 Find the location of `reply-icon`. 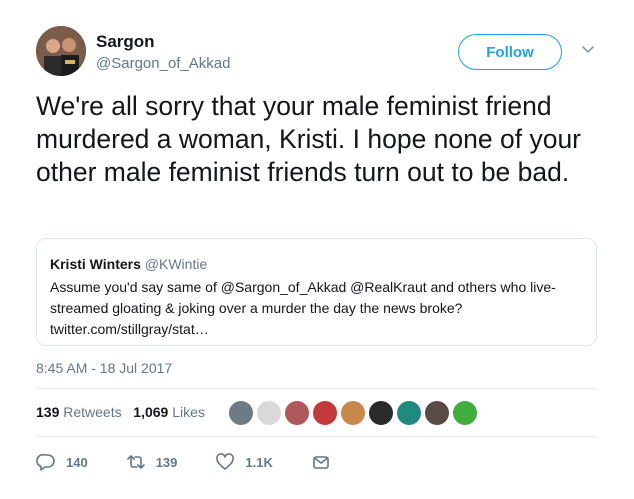

reply-icon is located at coordinates (45, 462).